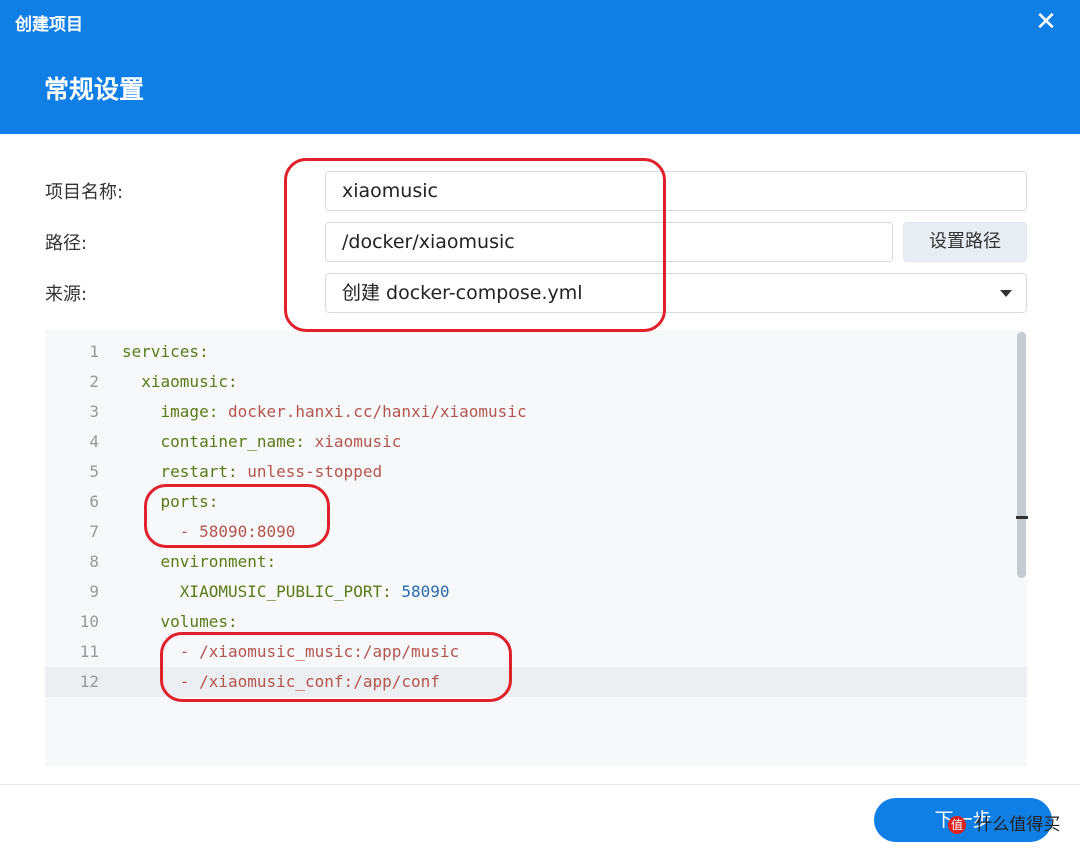 This screenshot has width=1080, height=848. Describe the element at coordinates (336, 667) in the screenshot. I see `annotation-volumes-highlight` at that location.